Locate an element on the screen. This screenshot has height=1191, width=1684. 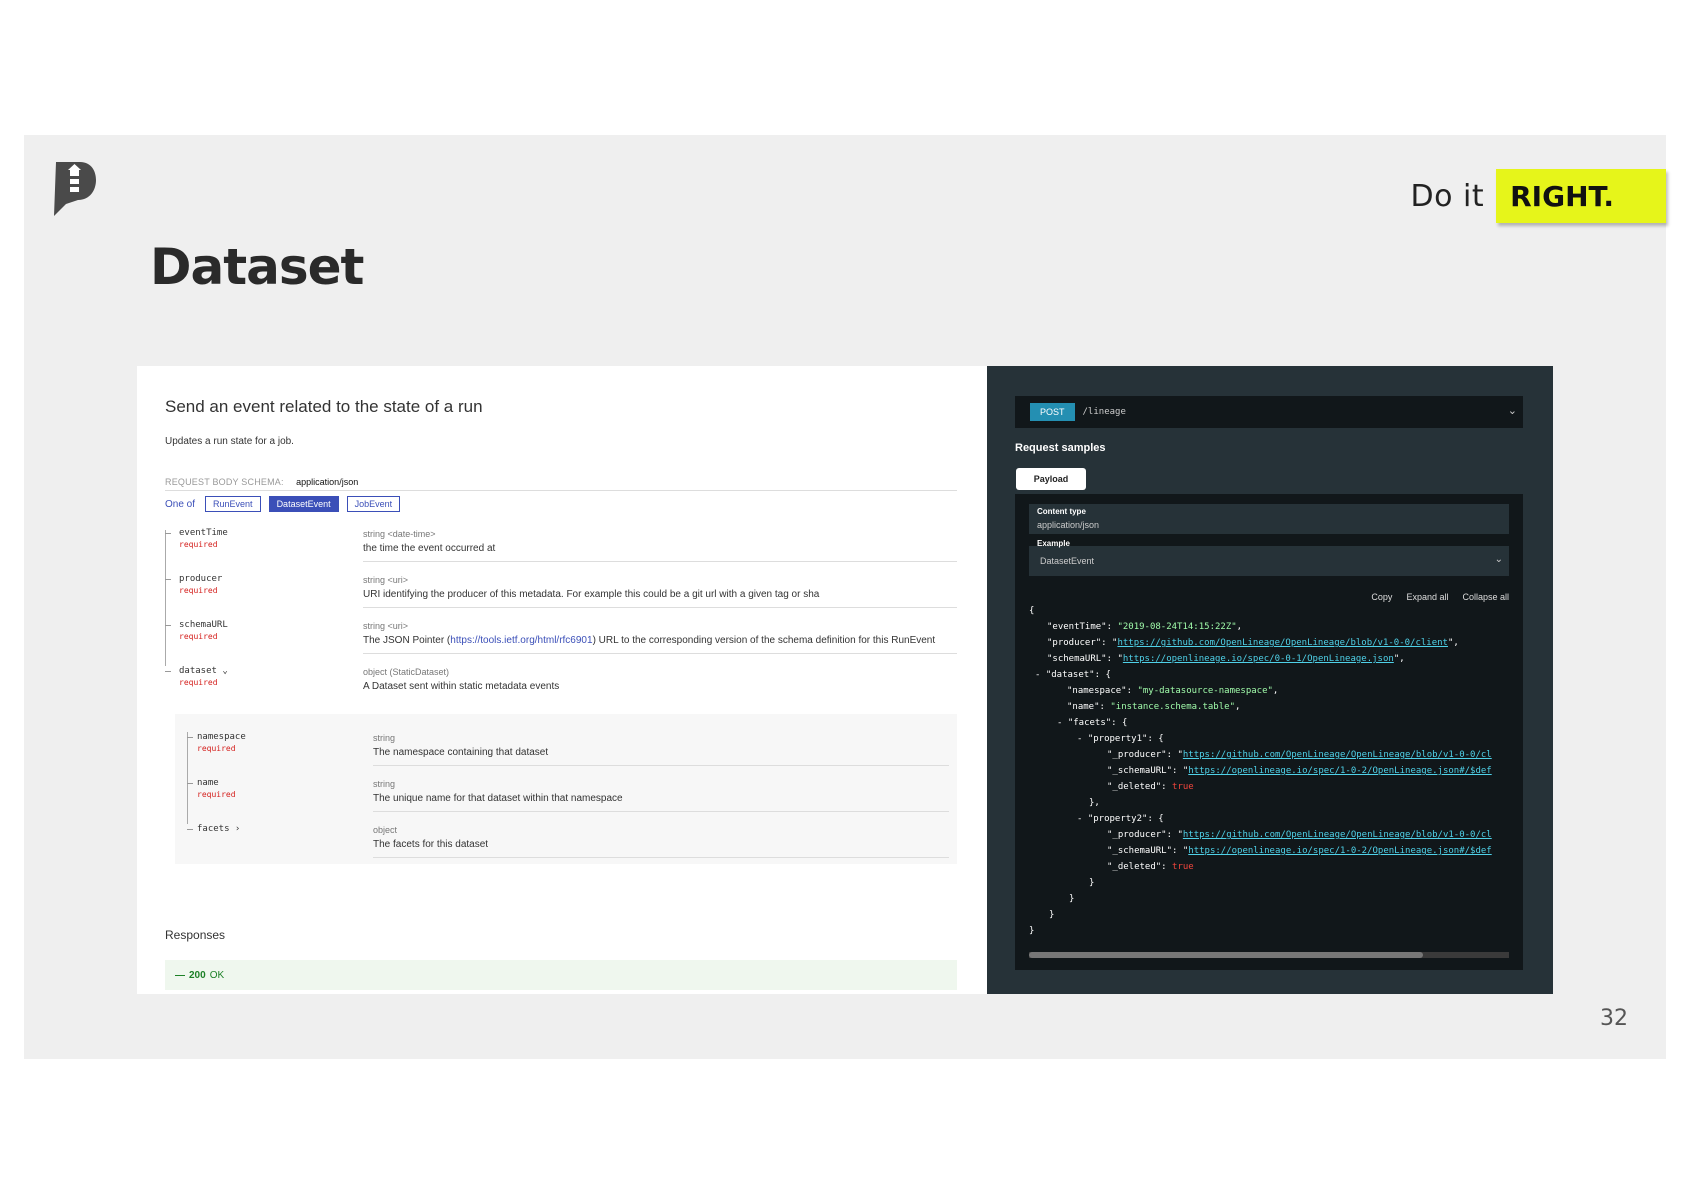
property-type: string <date-time> is located at coordinates (399, 534).